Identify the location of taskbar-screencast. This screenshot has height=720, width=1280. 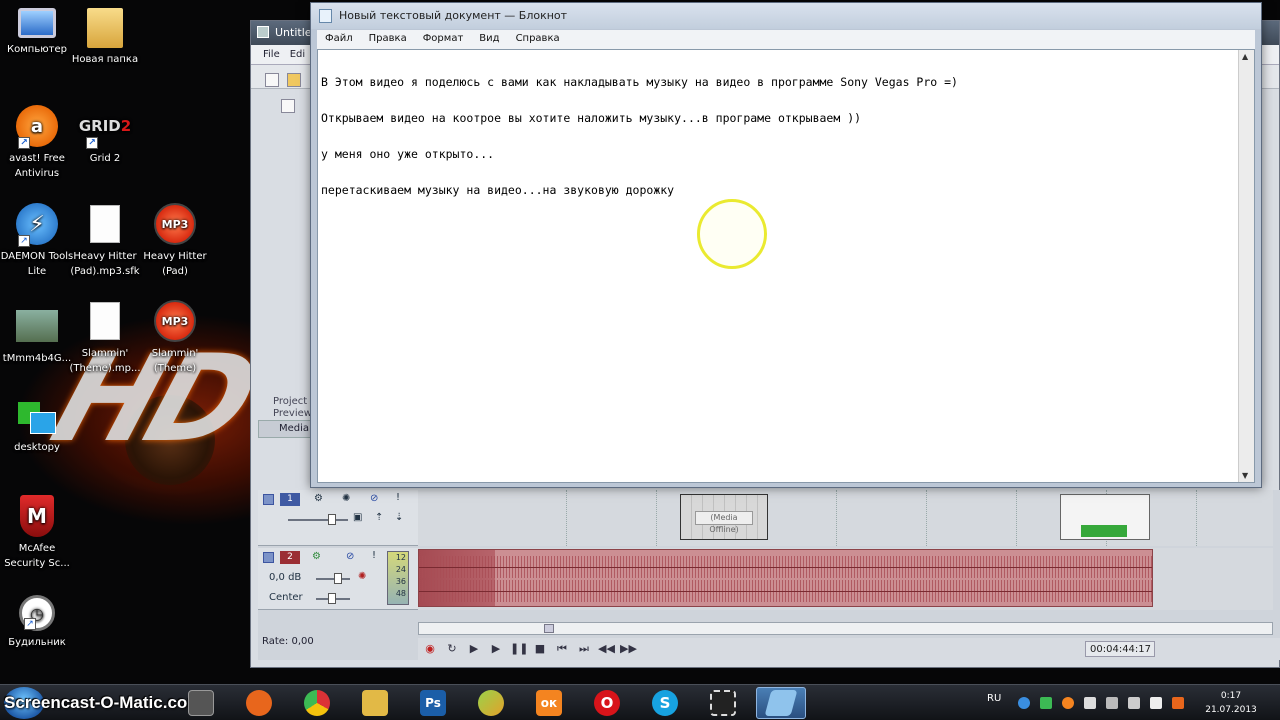
(723, 703).